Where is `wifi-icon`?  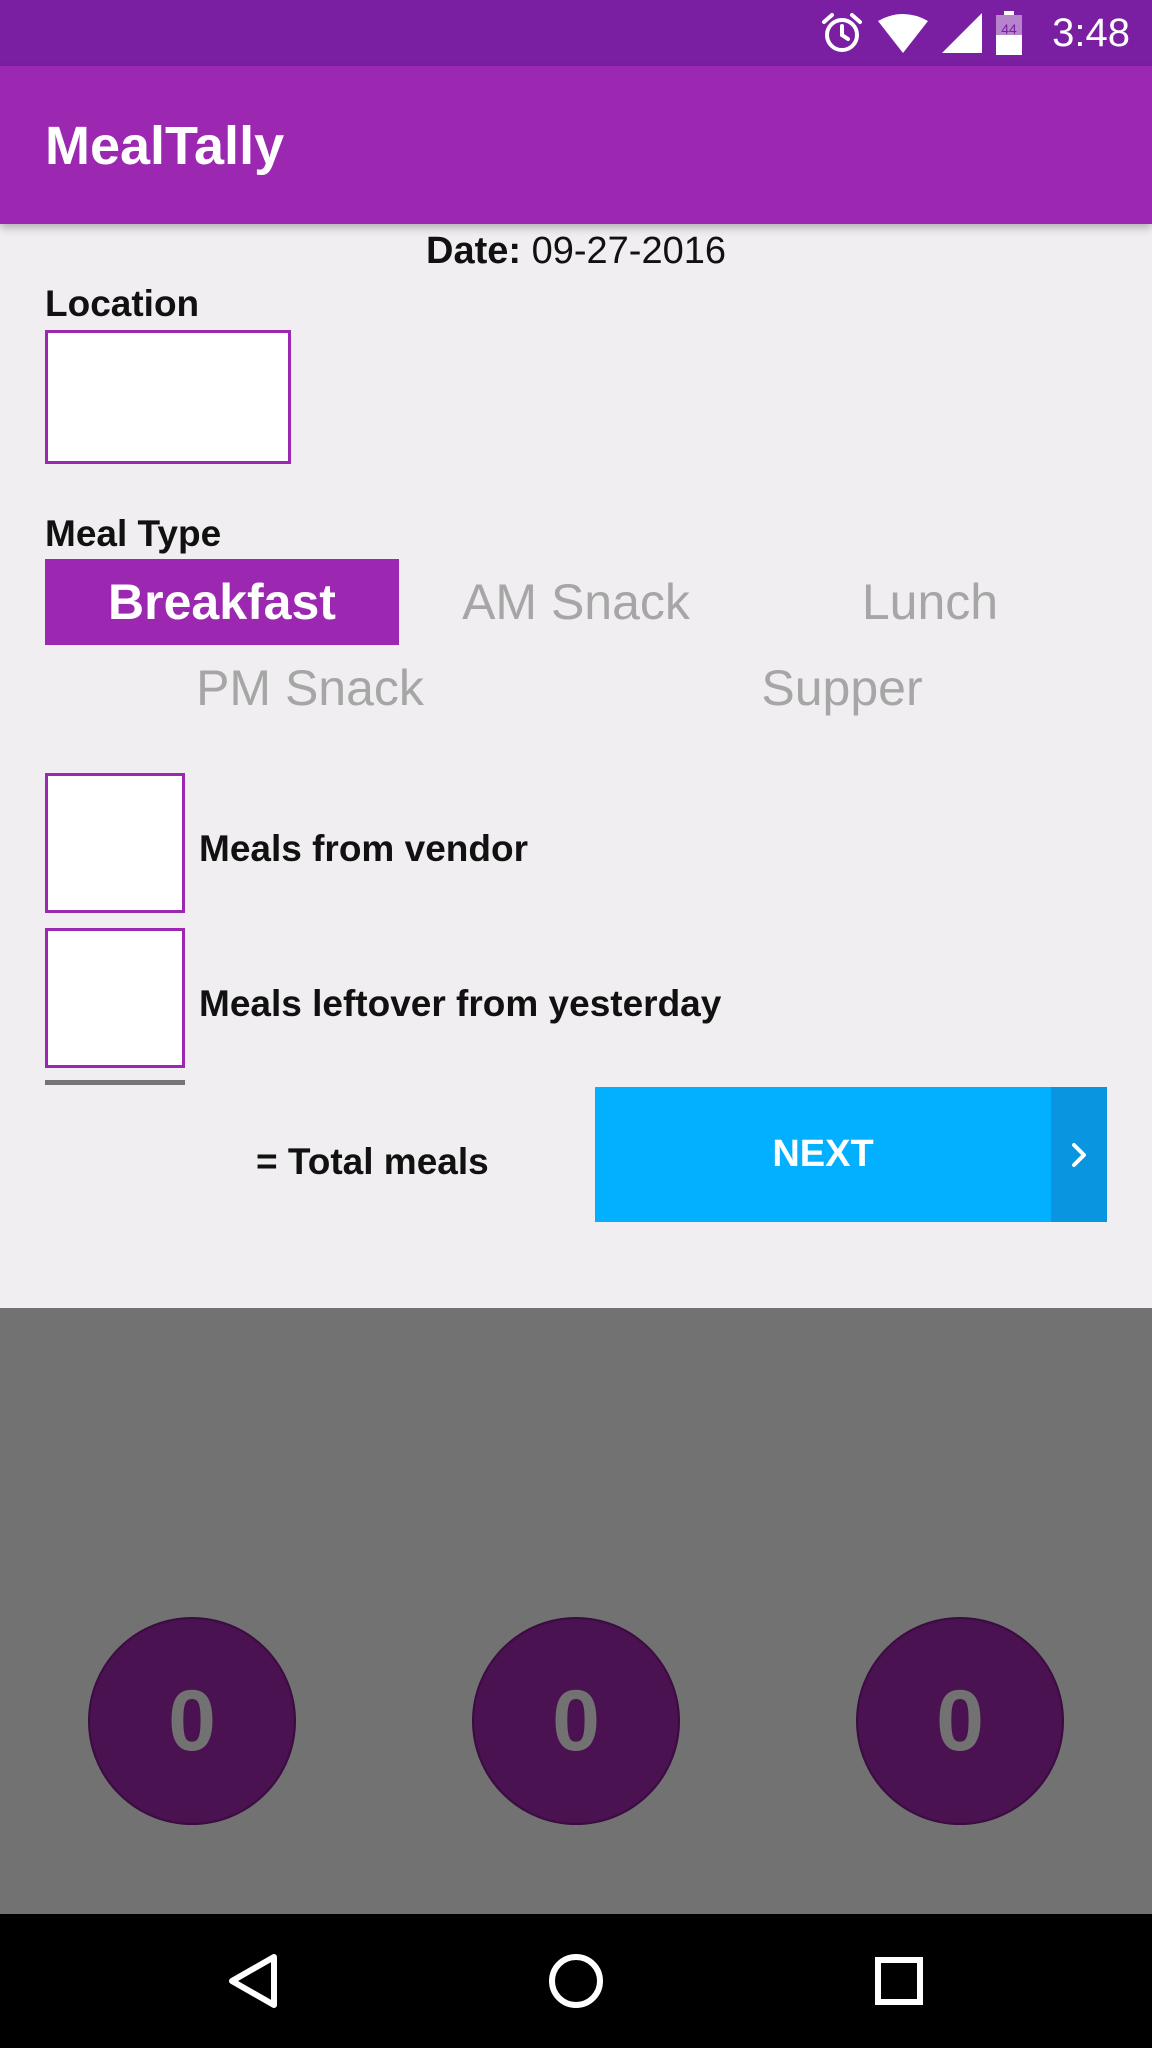
wifi-icon is located at coordinates (903, 33).